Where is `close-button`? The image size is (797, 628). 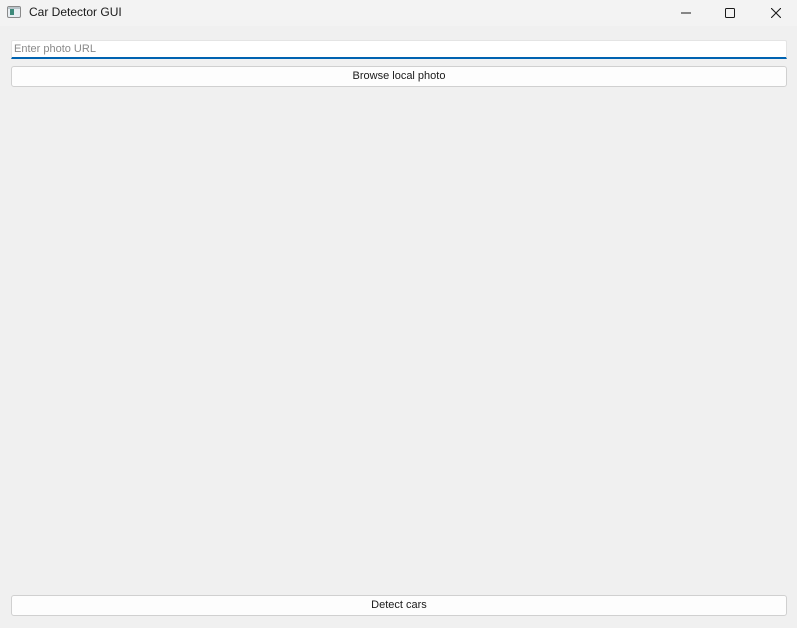
close-button is located at coordinates (775, 13).